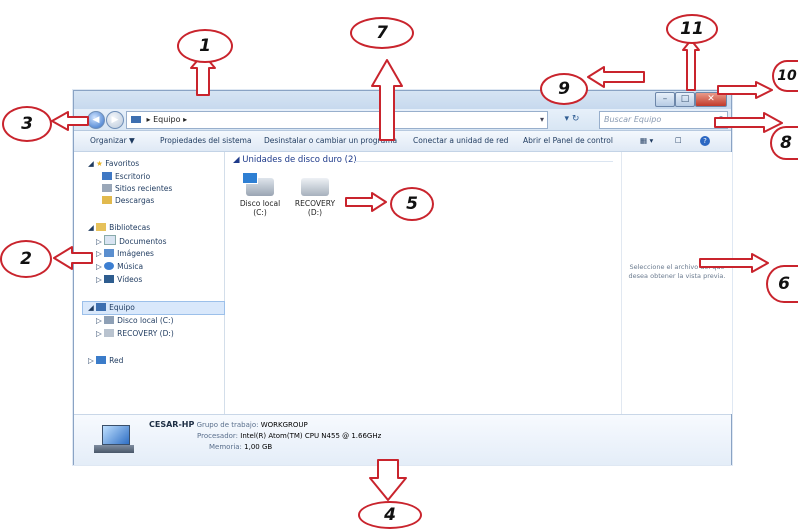 Image resolution: width=798 pixels, height=529 pixels. Describe the element at coordinates (116, 360) in the screenshot. I see `nav-network-label: Red` at that location.